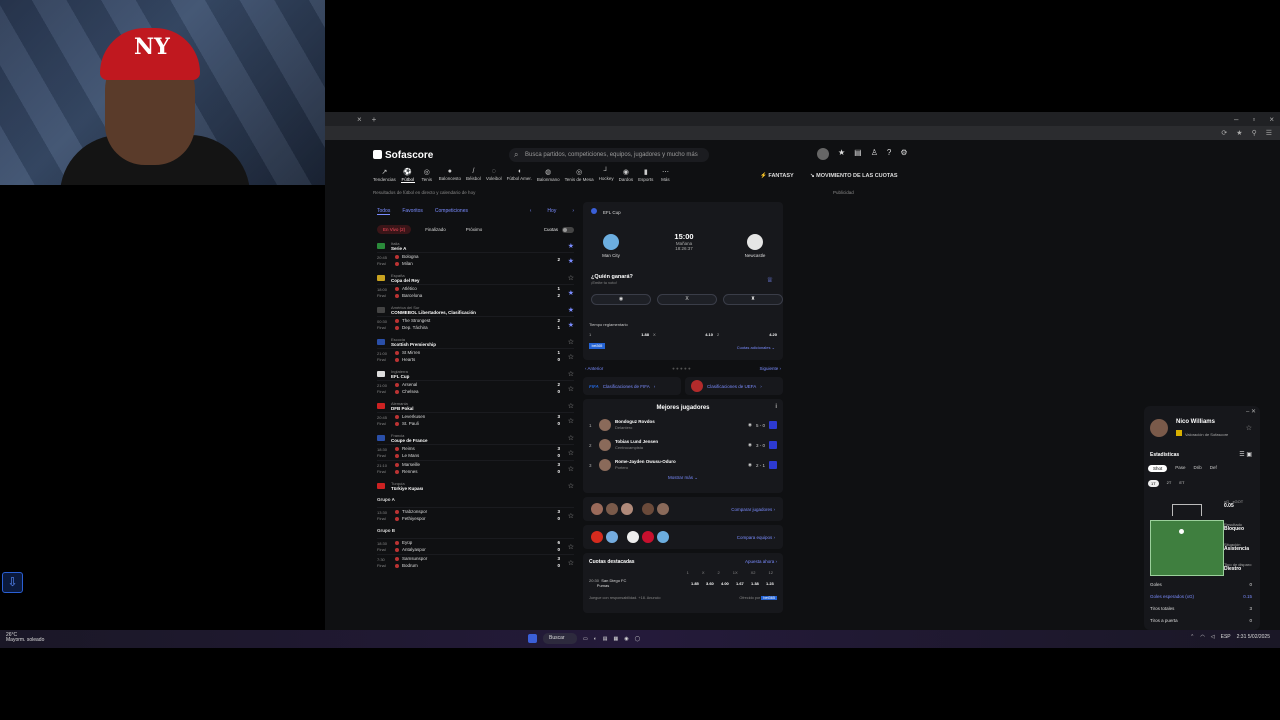 This screenshot has width=1280, height=720. What do you see at coordinates (665, 175) in the screenshot?
I see `sport-tab-m-s: ⋯ Más` at bounding box center [665, 175].